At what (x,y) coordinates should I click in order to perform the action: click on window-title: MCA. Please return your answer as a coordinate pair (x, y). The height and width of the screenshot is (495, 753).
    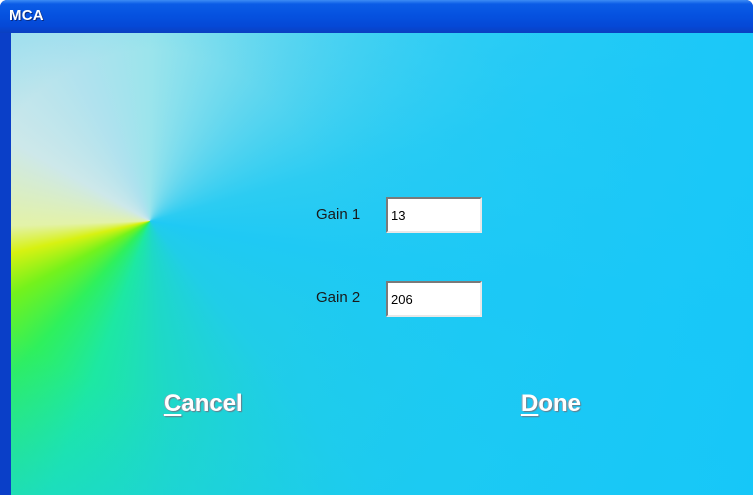
    Looking at the image, I should click on (26, 15).